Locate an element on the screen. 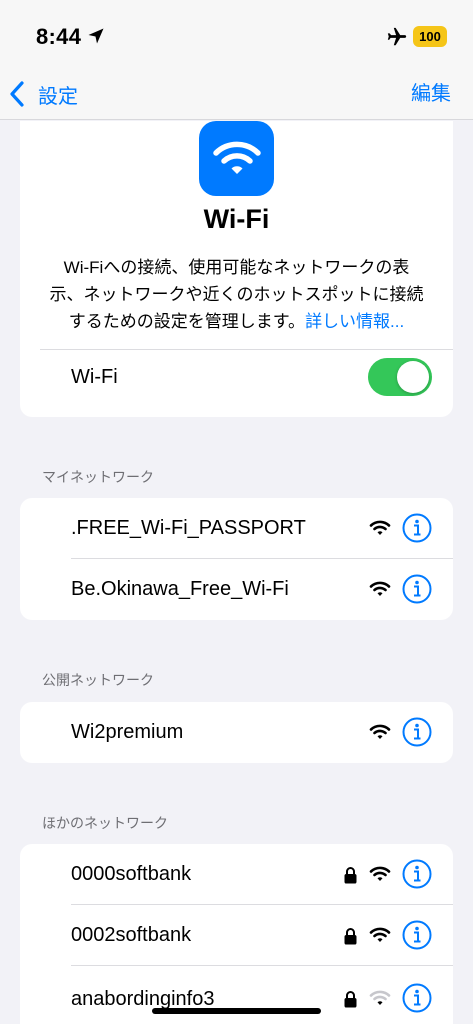 The image size is (473, 1024). network-name: .FREE_Wi-Fi_PASSPORT is located at coordinates (188, 528).